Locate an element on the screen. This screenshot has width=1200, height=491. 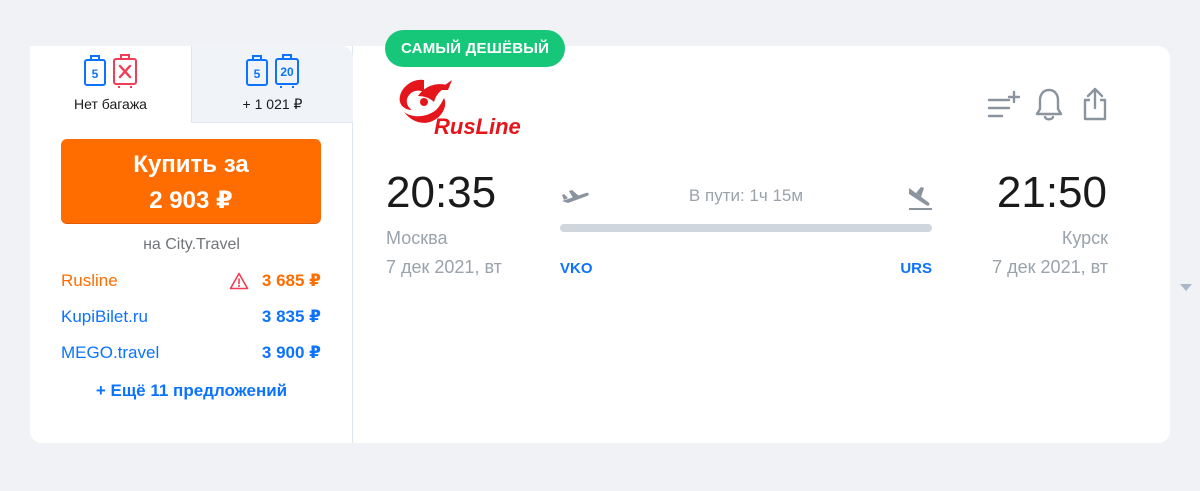
offer-price: 3 835 ₽ is located at coordinates (291, 317).